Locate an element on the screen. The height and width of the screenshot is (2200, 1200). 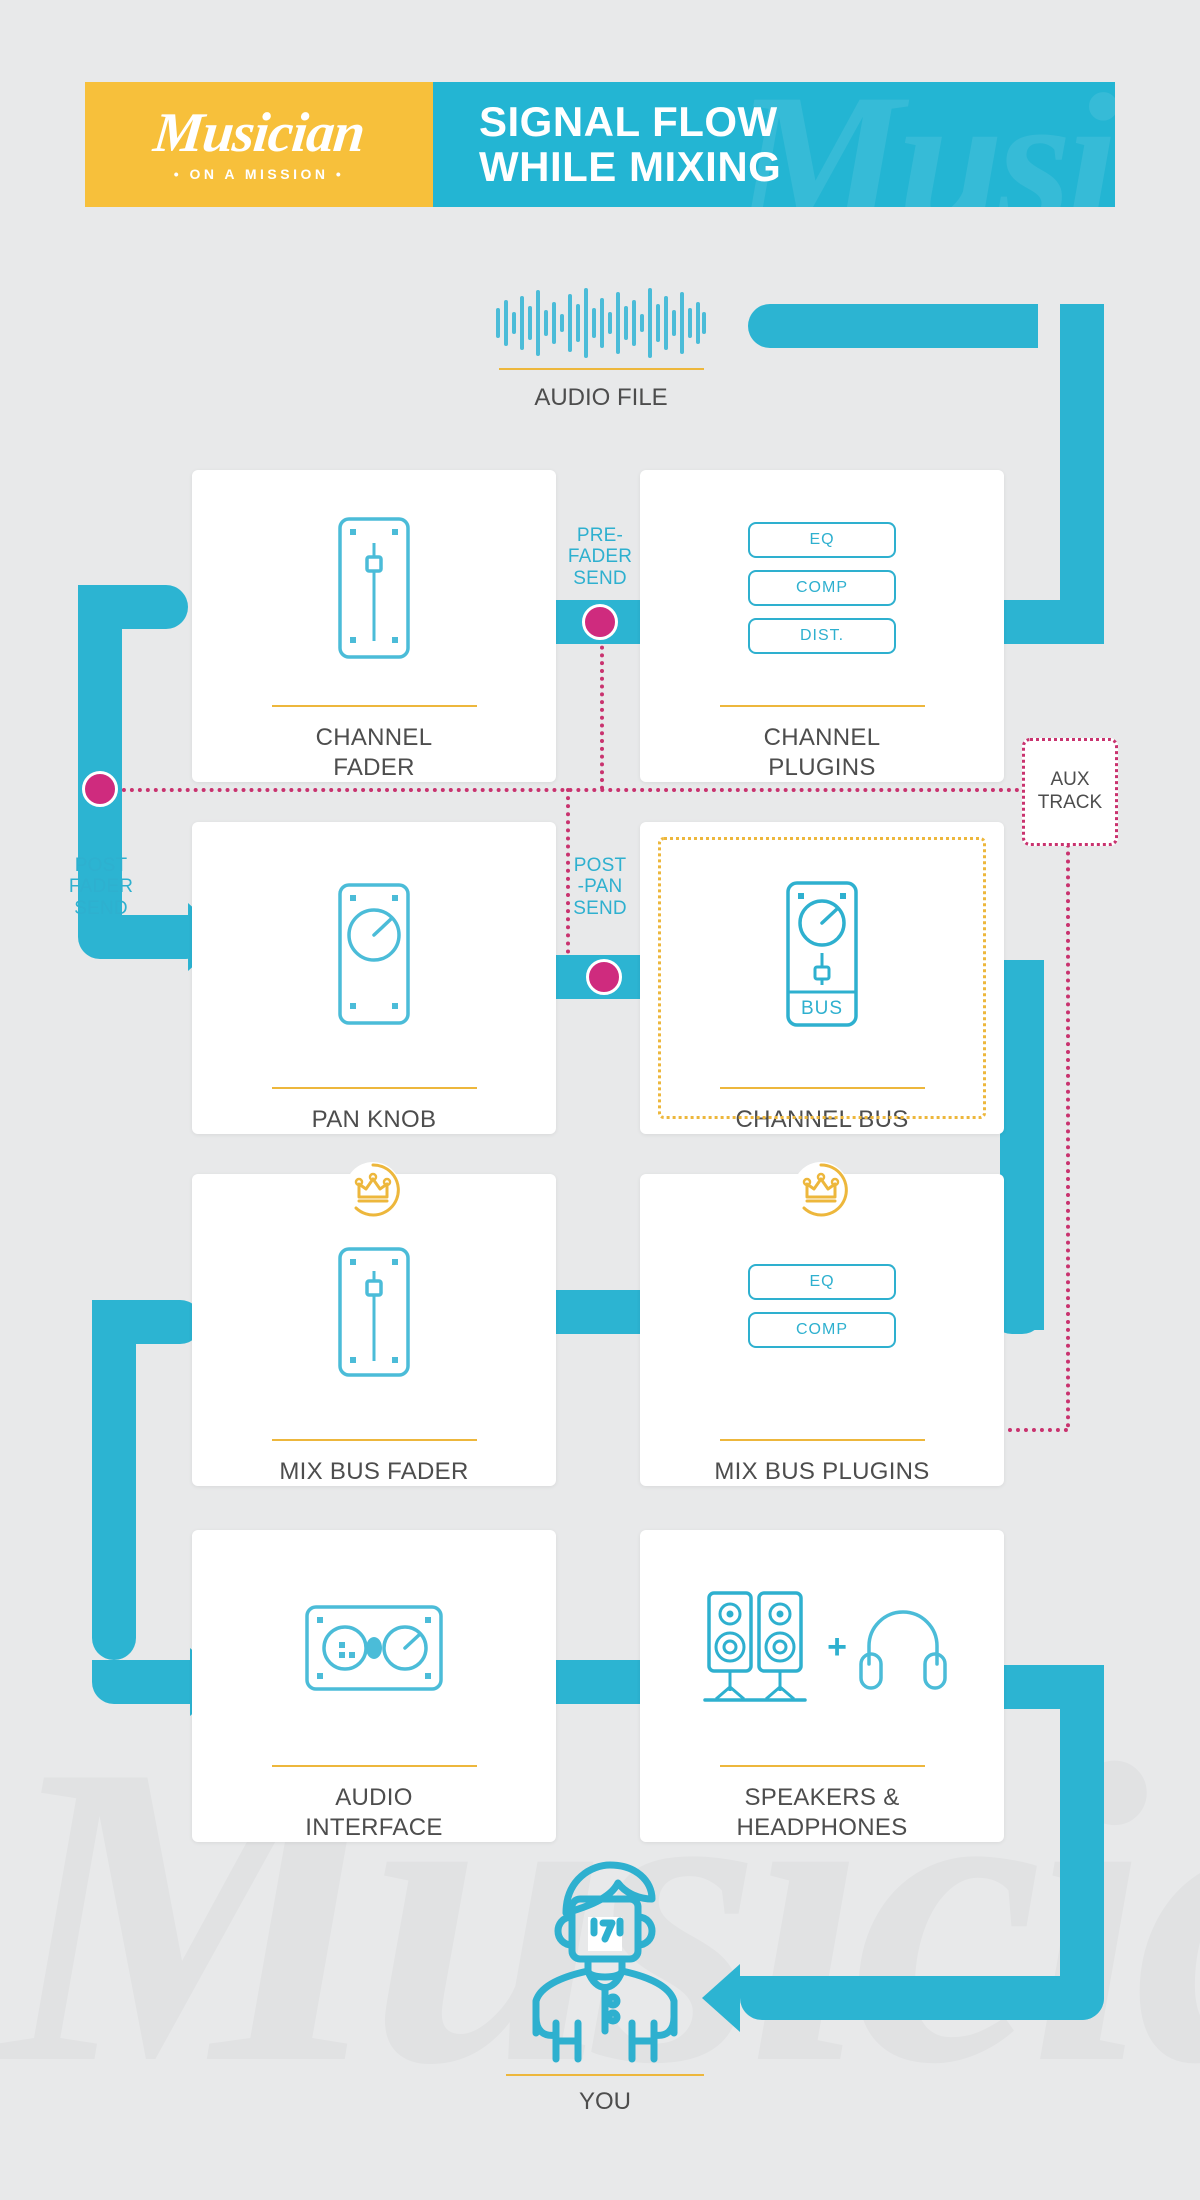
you-label: YOU is located at coordinates (604, 2101).